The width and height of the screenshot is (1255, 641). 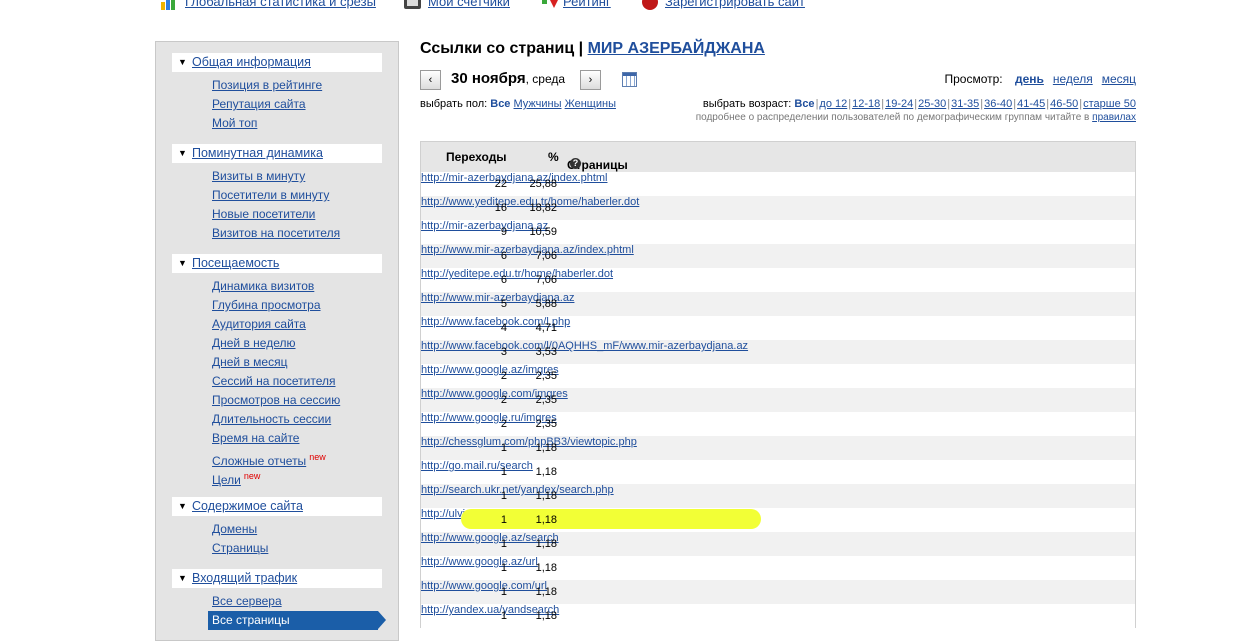 I want to click on sidebar-item: Посетители в минуту, so click(x=297, y=195).